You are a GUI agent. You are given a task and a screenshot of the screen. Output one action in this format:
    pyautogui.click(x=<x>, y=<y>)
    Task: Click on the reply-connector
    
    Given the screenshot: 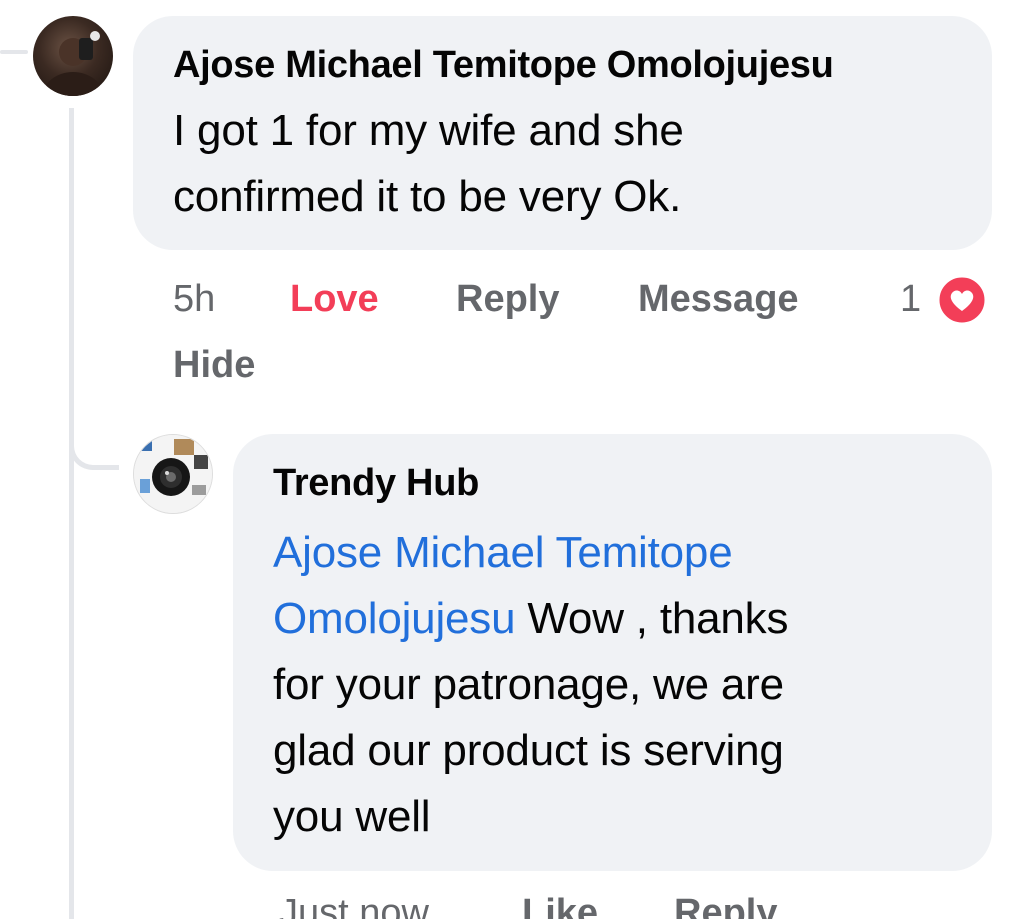 What is the action you would take?
    pyautogui.click(x=94, y=445)
    